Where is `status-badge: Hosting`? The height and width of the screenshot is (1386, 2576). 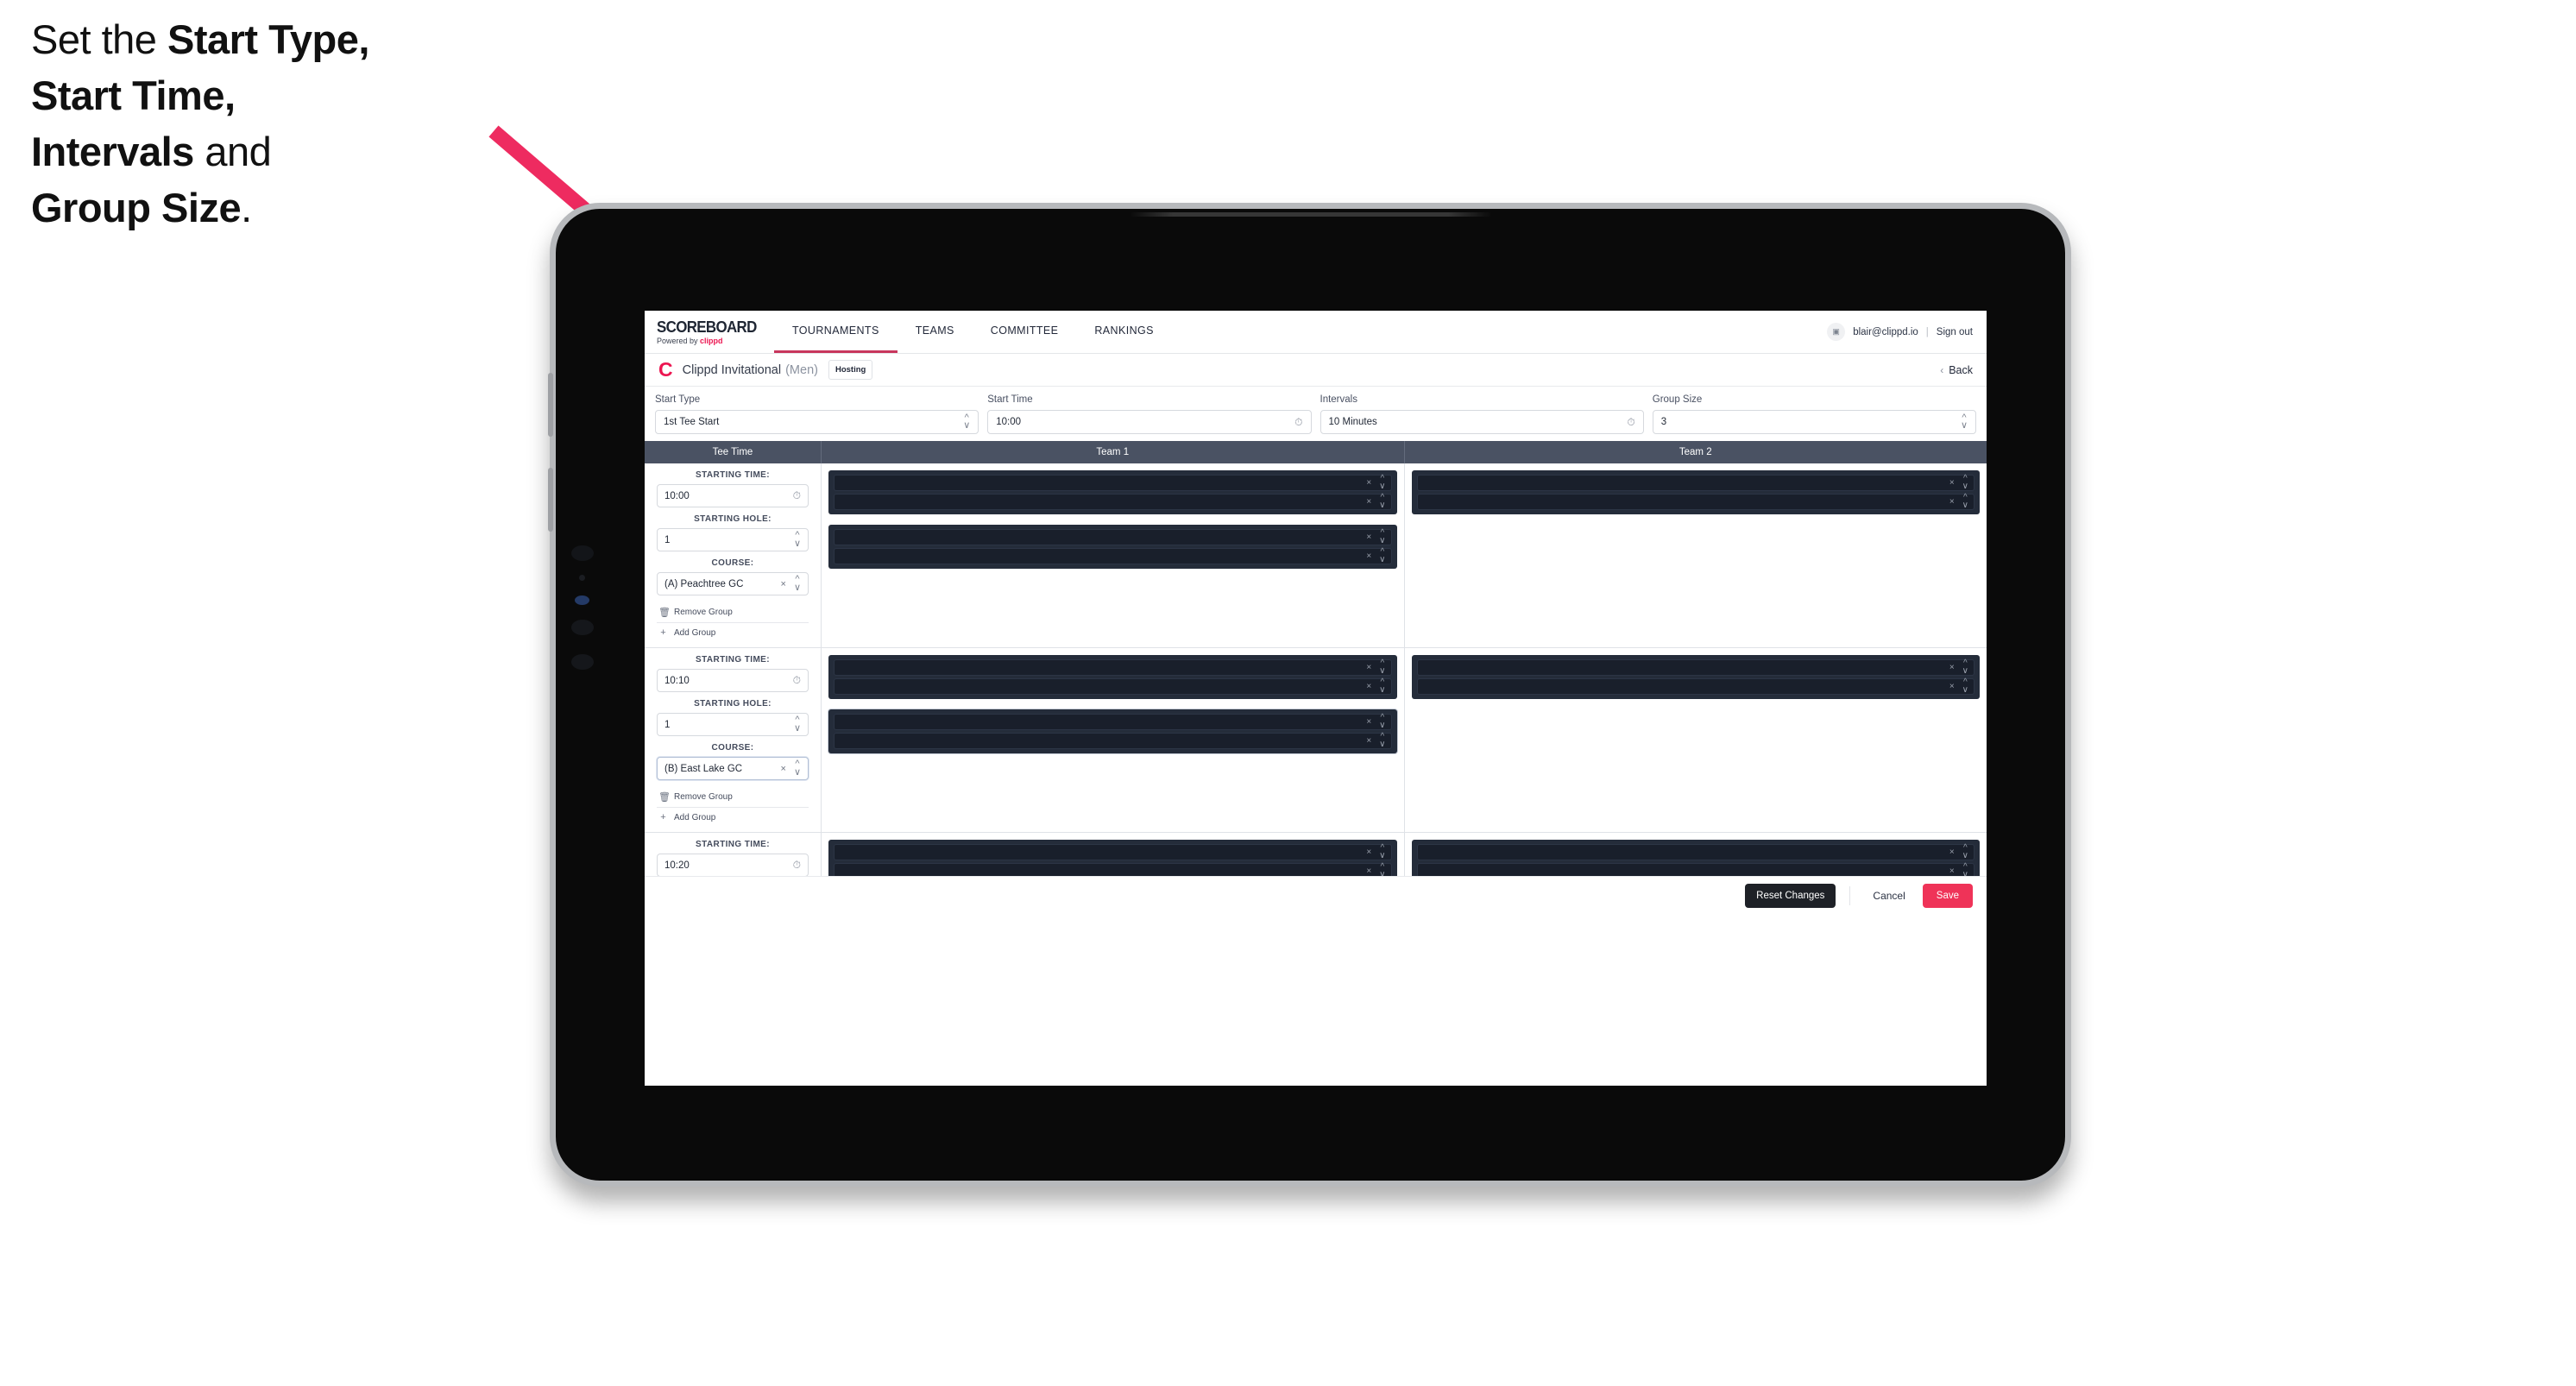 status-badge: Hosting is located at coordinates (851, 370).